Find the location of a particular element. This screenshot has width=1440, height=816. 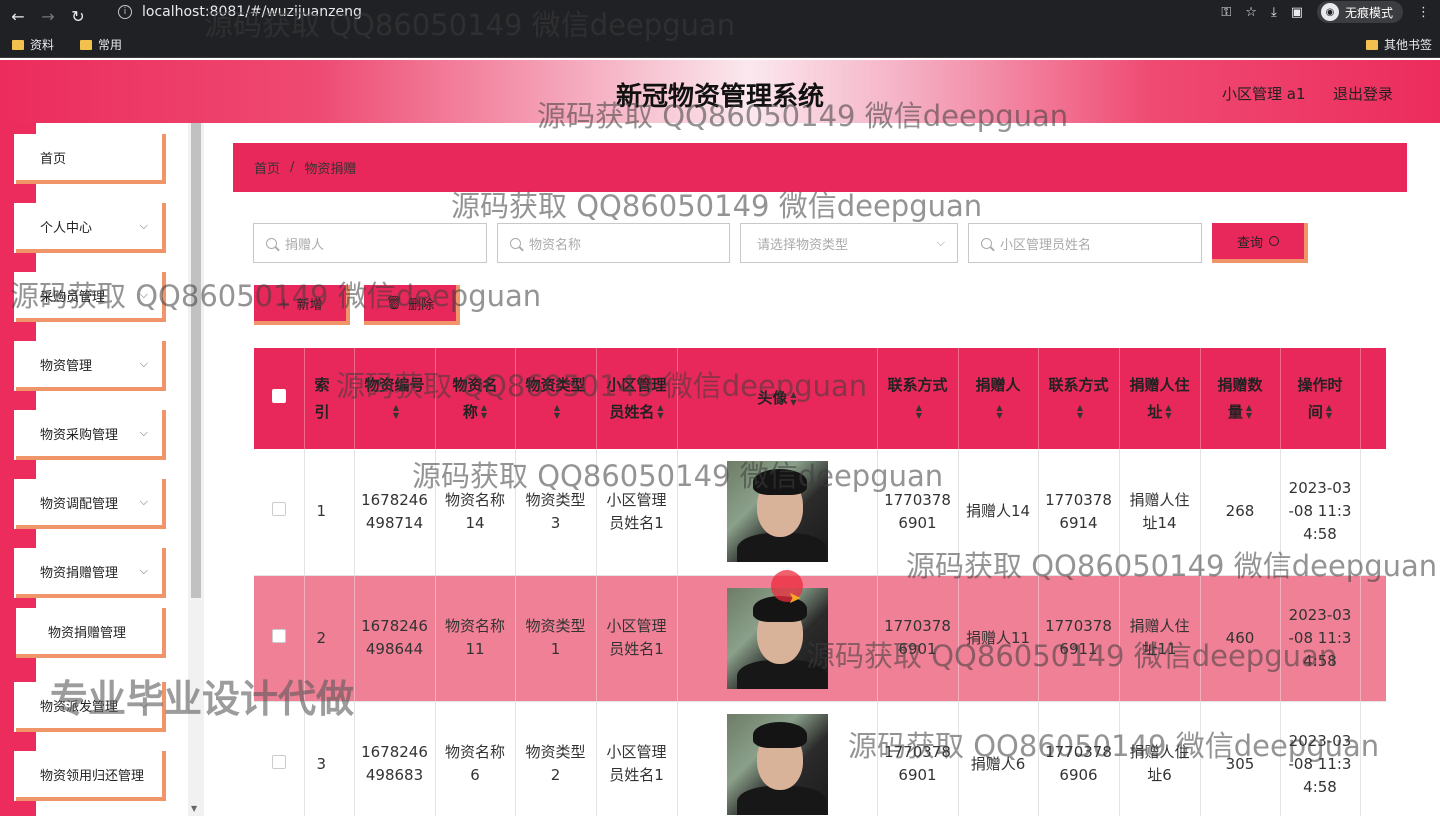

type-select: 请选择物资类型 ⌵ is located at coordinates (849, 243).